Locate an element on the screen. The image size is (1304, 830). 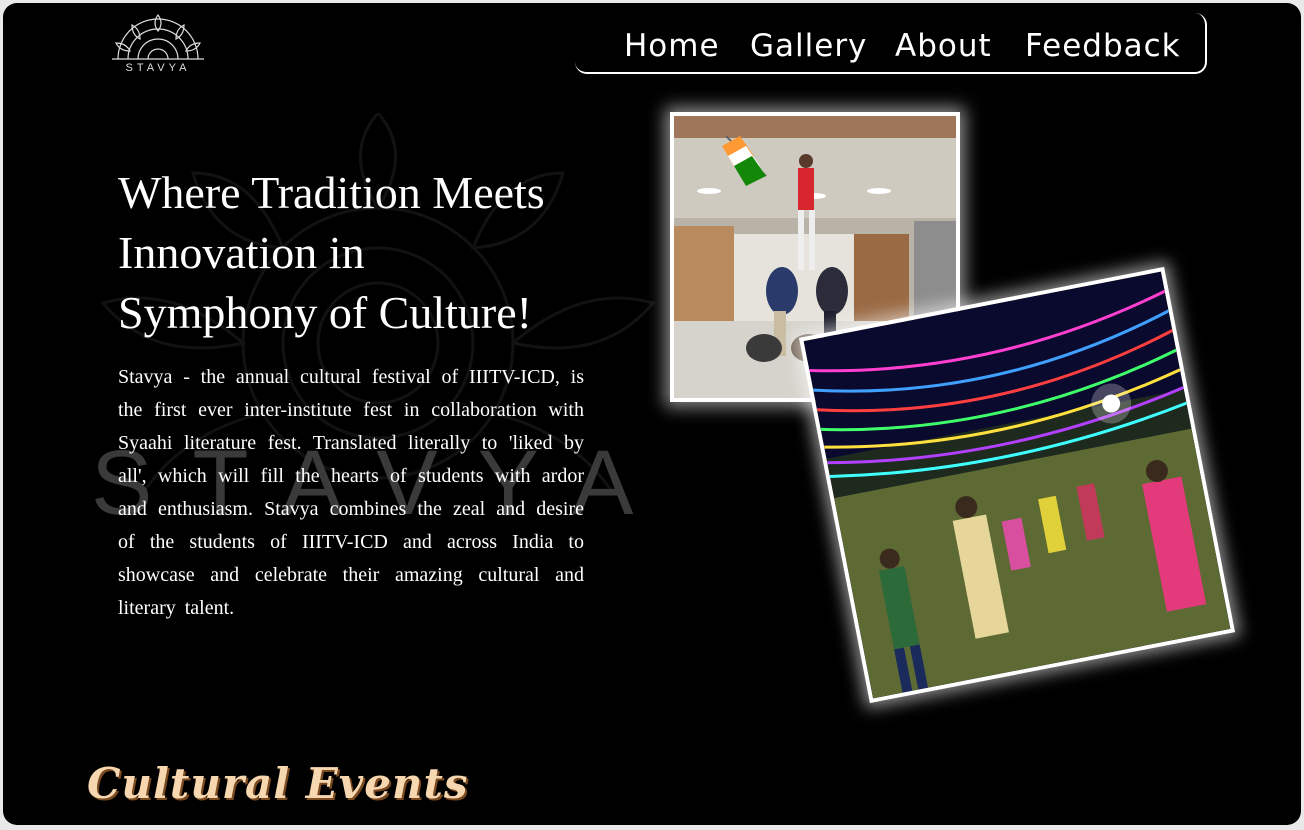
logo: STAVYA is located at coordinates (158, 44).